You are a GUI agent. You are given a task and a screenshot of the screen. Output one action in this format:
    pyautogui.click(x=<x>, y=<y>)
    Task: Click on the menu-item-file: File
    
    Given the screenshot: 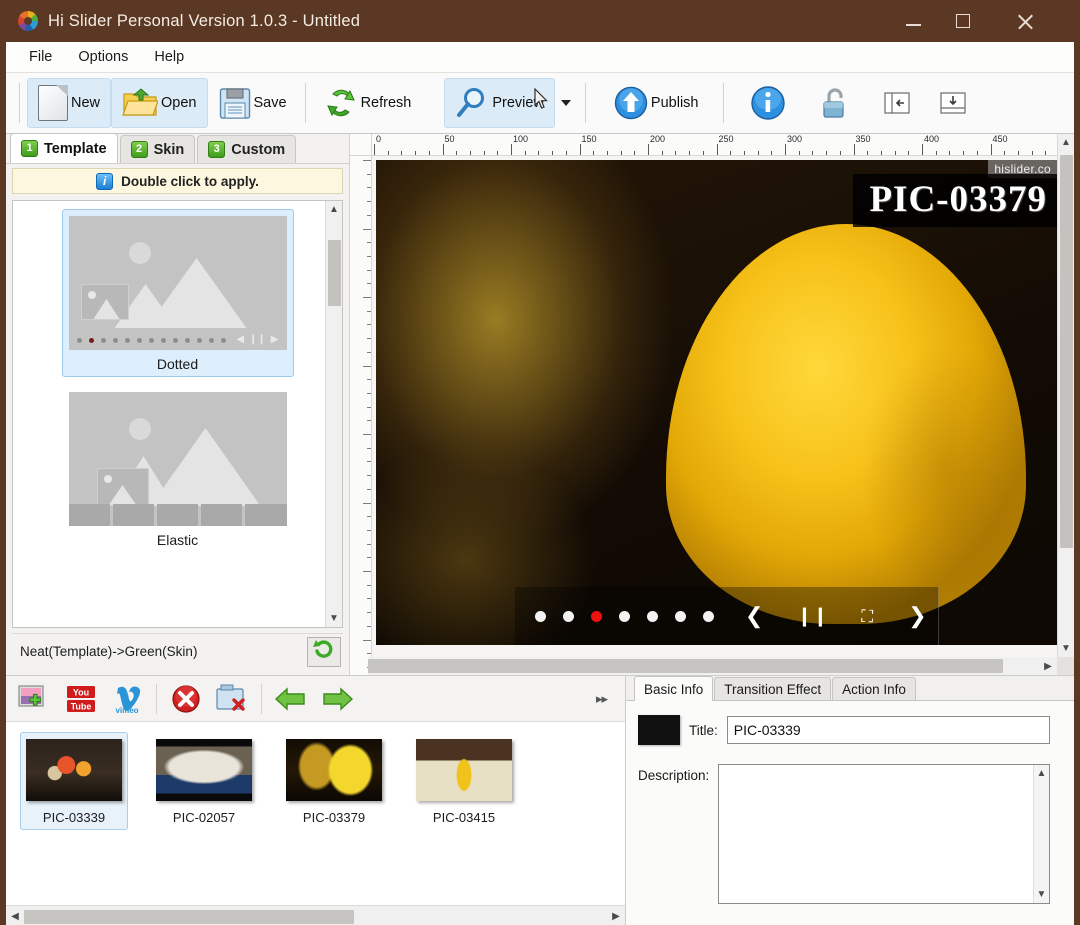 What is the action you would take?
    pyautogui.click(x=40, y=57)
    